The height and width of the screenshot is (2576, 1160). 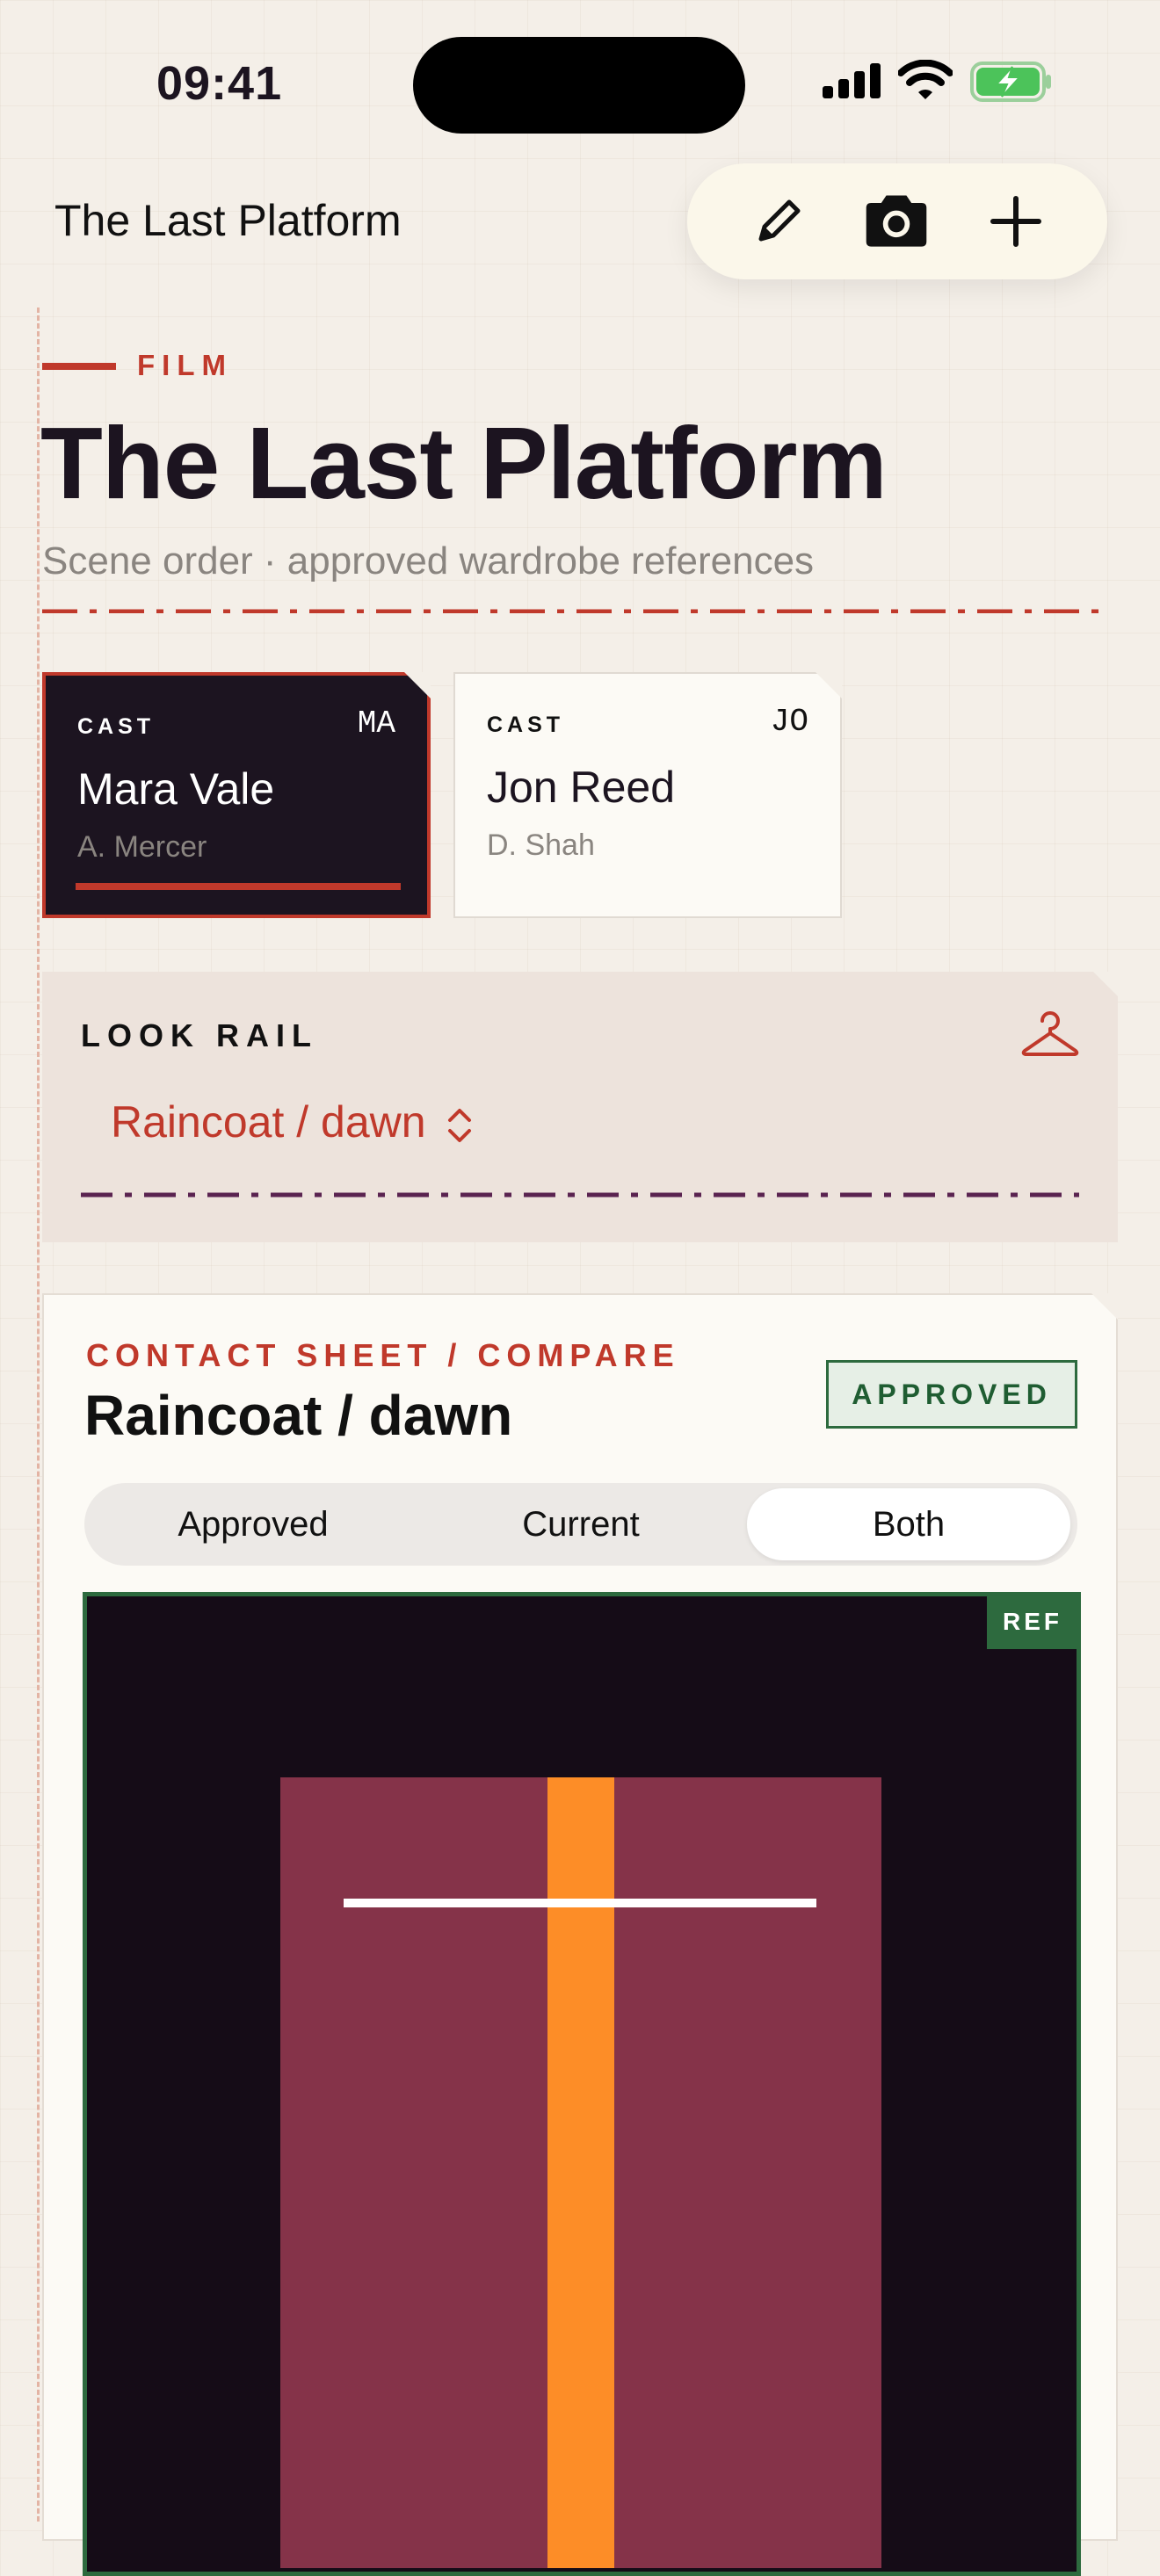 What do you see at coordinates (376, 724) in the screenshot?
I see `cast-initials: MA` at bounding box center [376, 724].